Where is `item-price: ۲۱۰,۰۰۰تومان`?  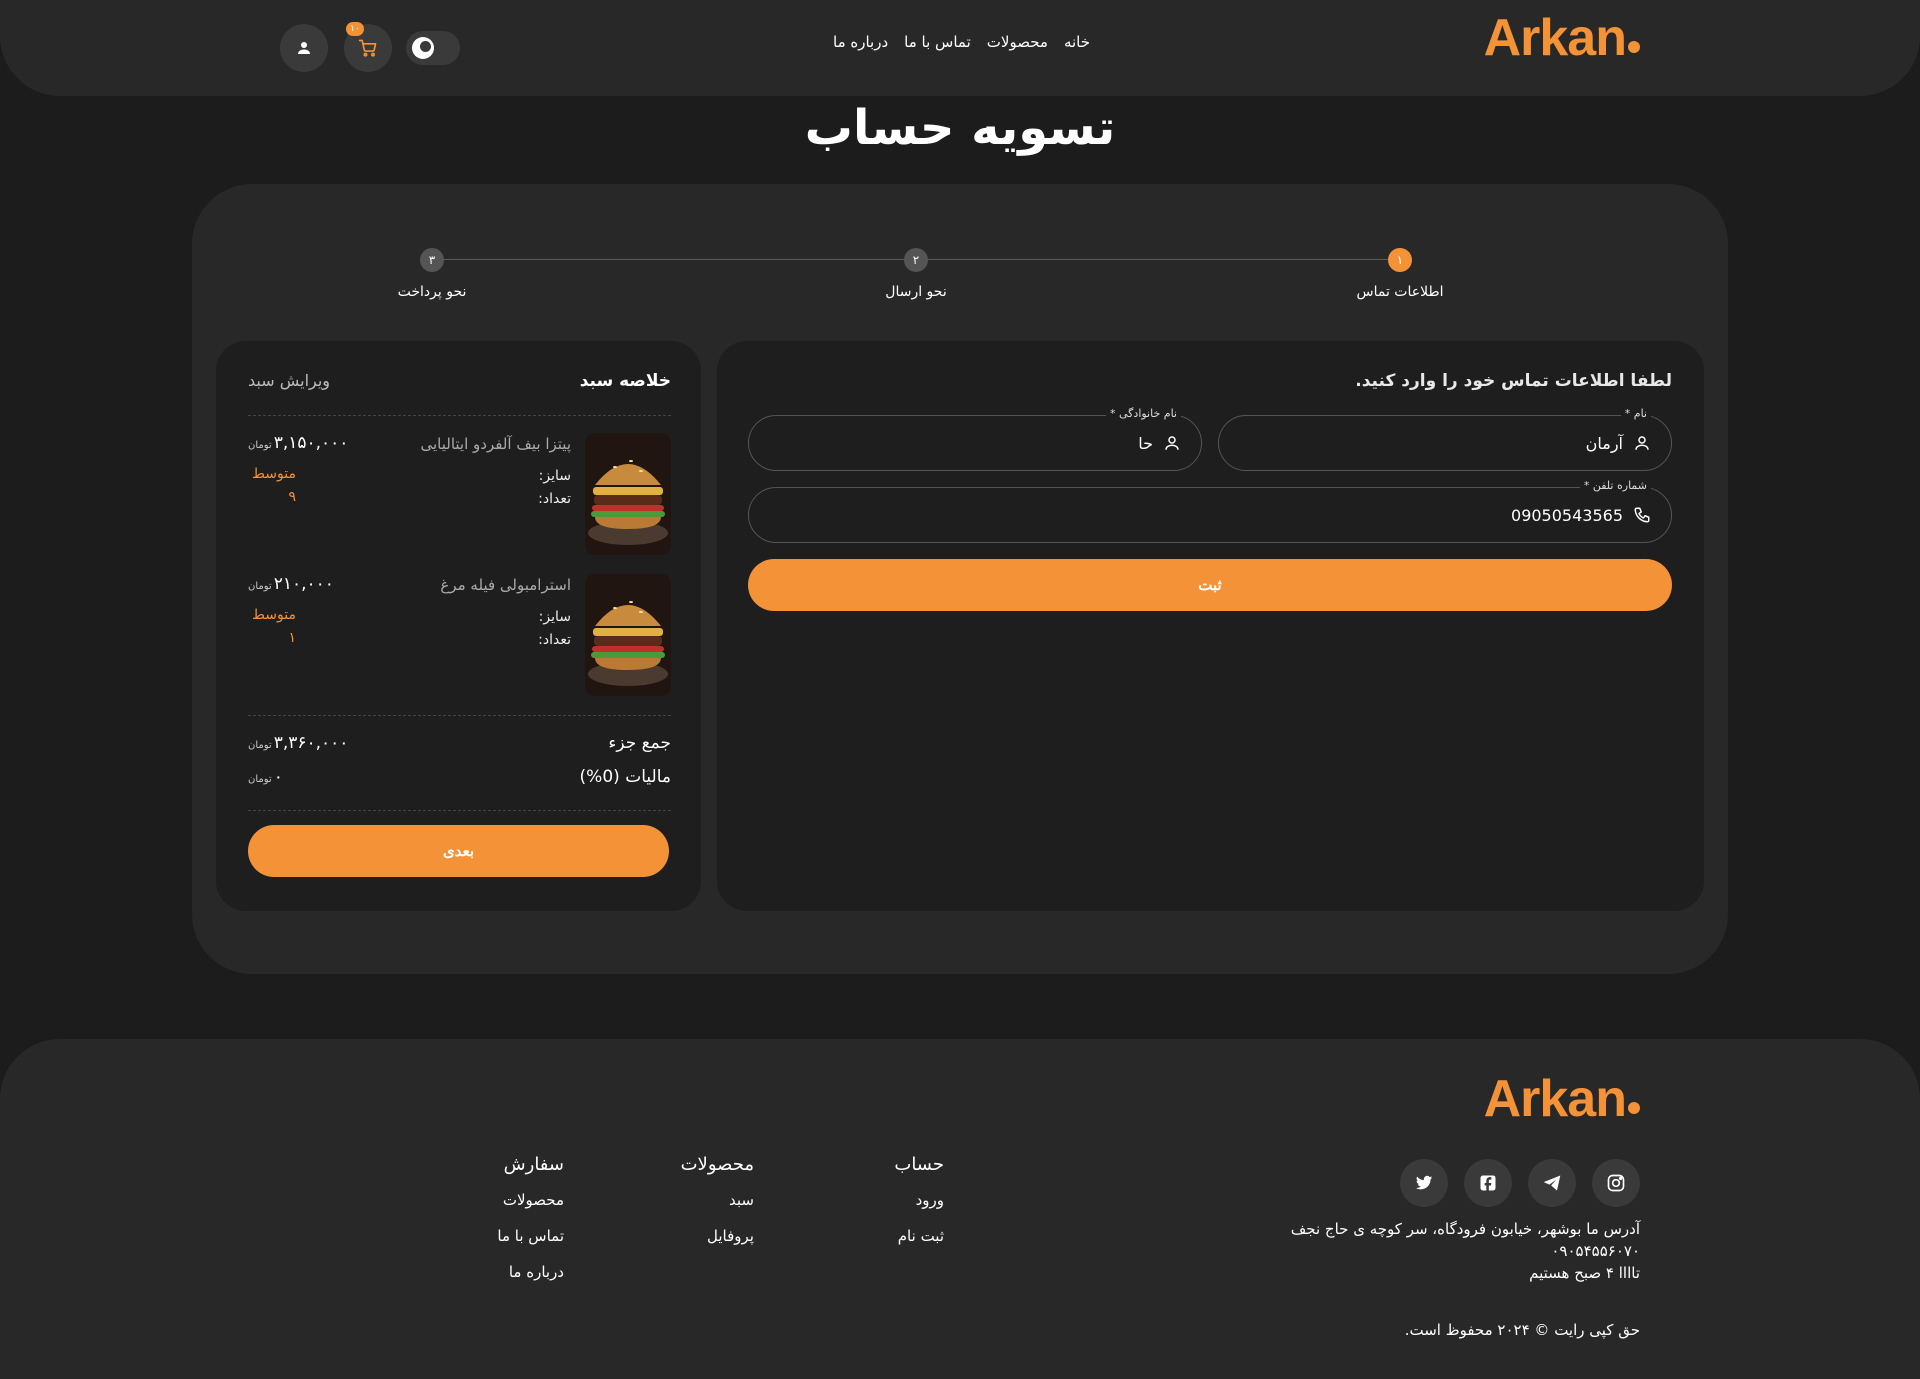
item-price: ۲۱۰,۰۰۰تومان is located at coordinates (291, 584).